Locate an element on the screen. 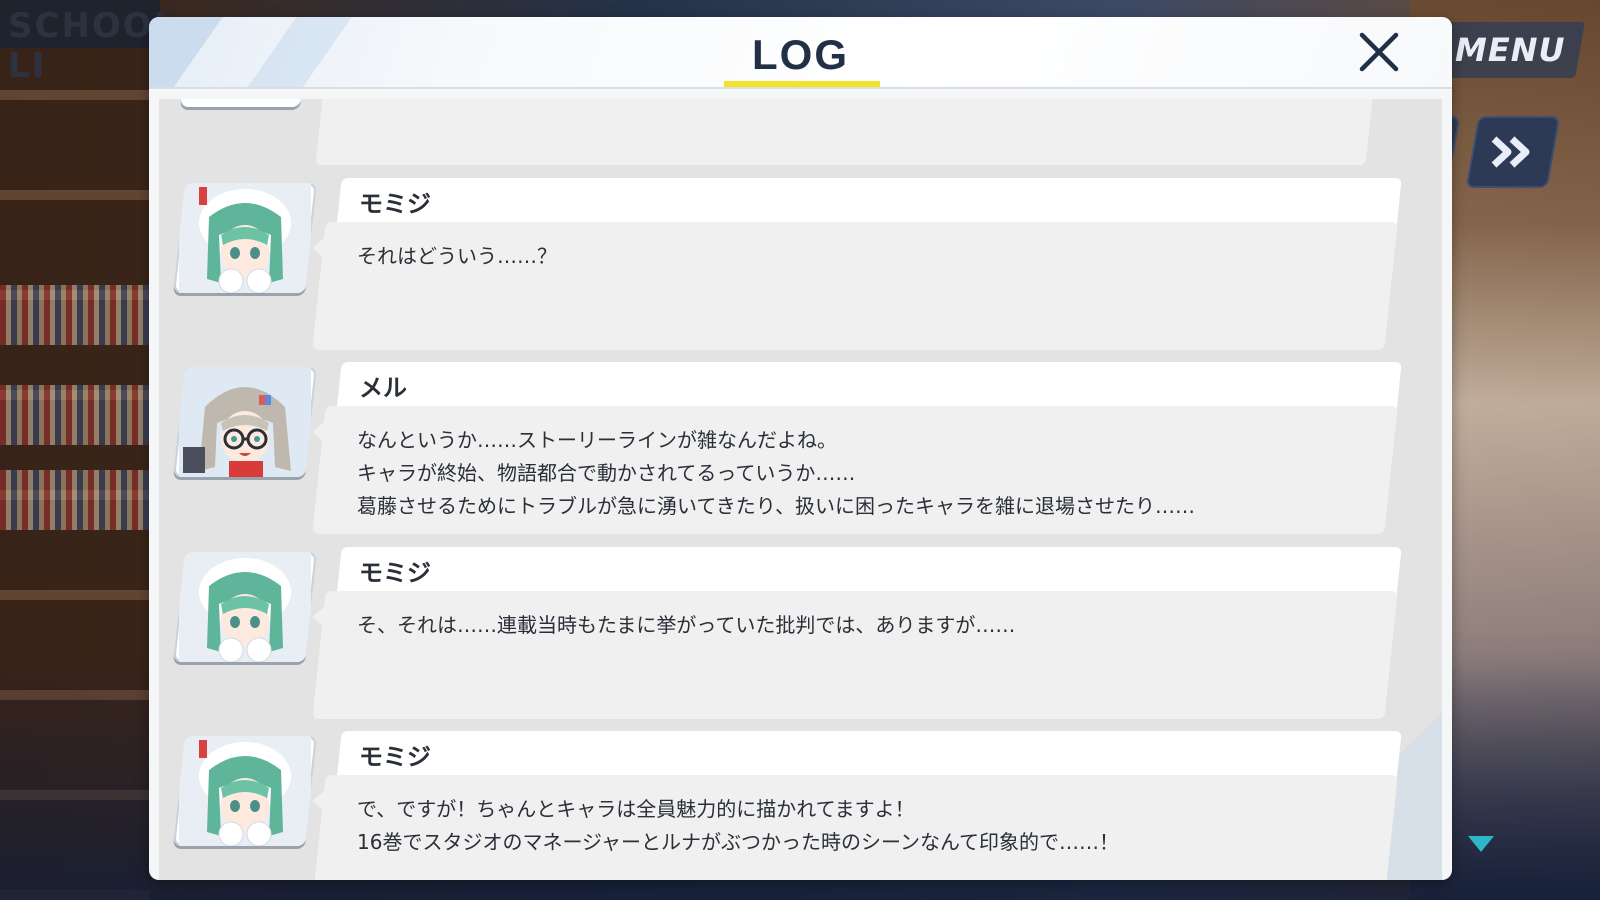 This screenshot has width=1600, height=900. close-icon is located at coordinates (1379, 52).